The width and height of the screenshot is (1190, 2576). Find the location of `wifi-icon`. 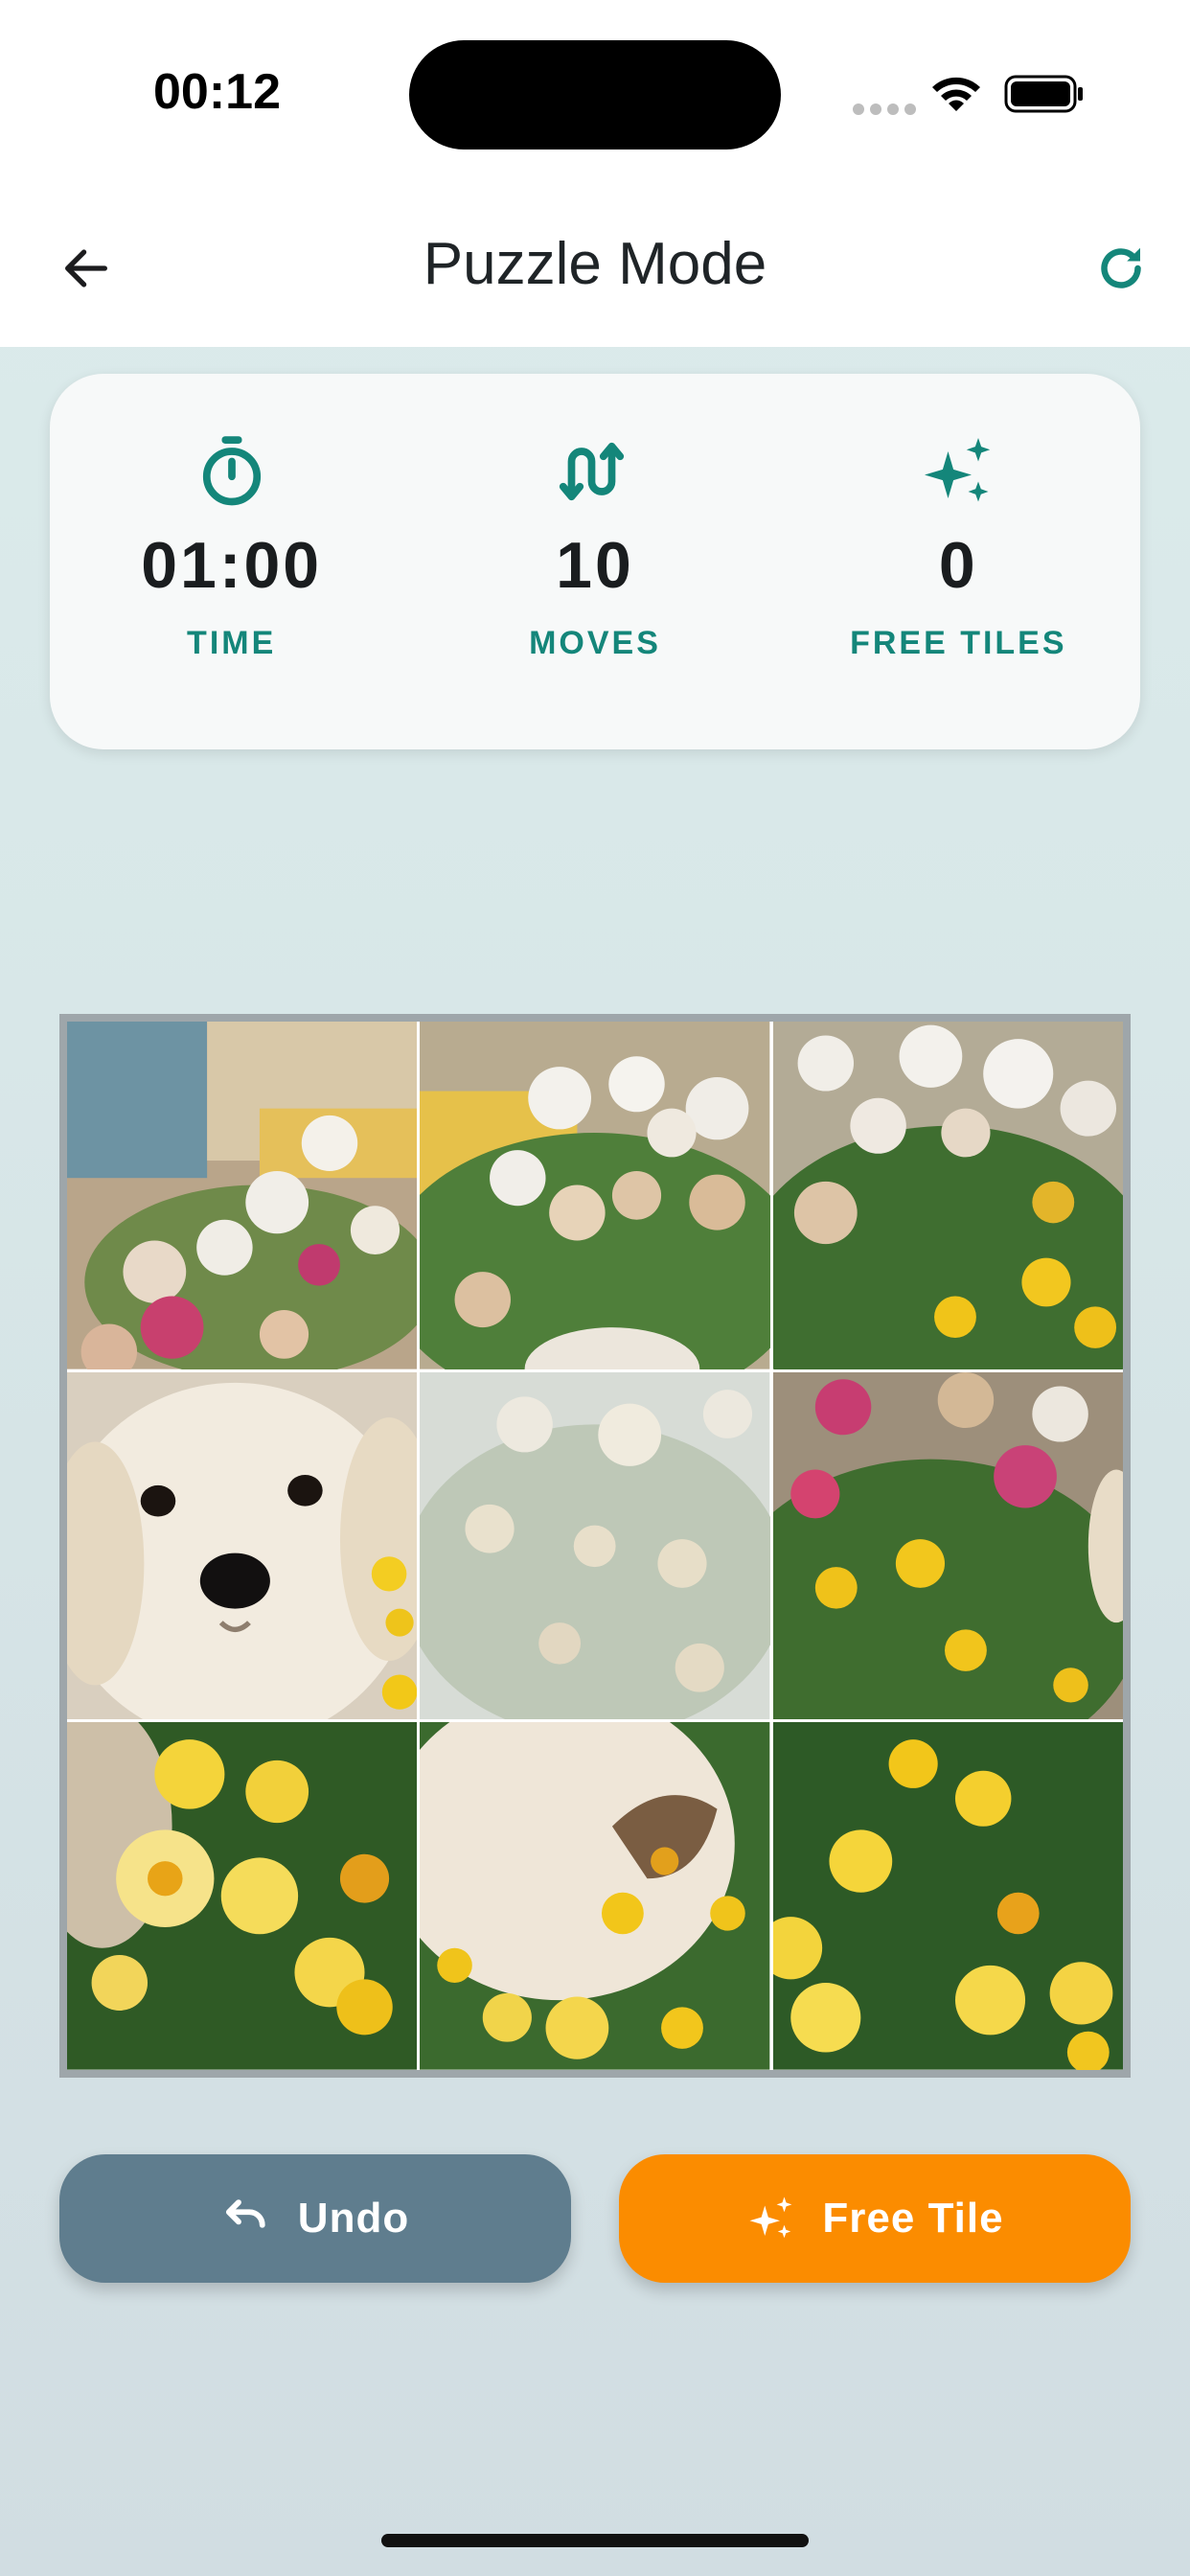

wifi-icon is located at coordinates (956, 94).